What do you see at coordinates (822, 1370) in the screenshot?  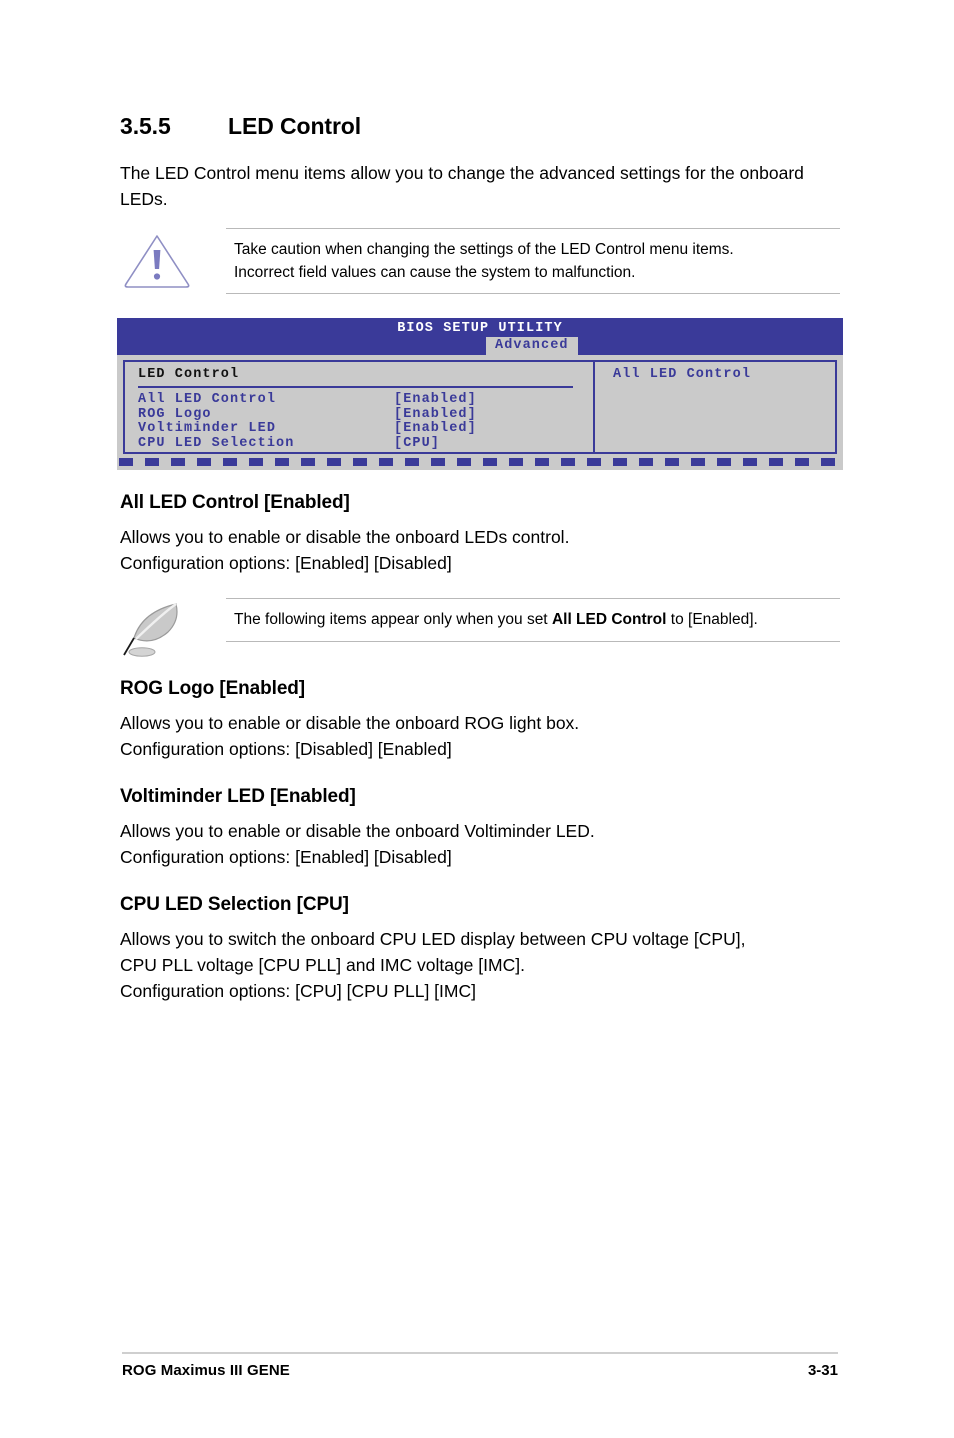 I see `footer-page-number: 3-31` at bounding box center [822, 1370].